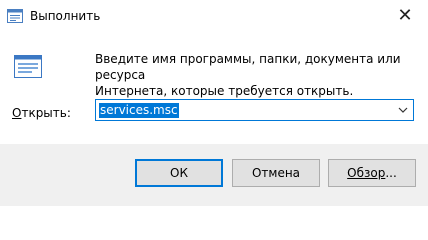  I want to click on open-combobox: services.msc, so click(254, 110).